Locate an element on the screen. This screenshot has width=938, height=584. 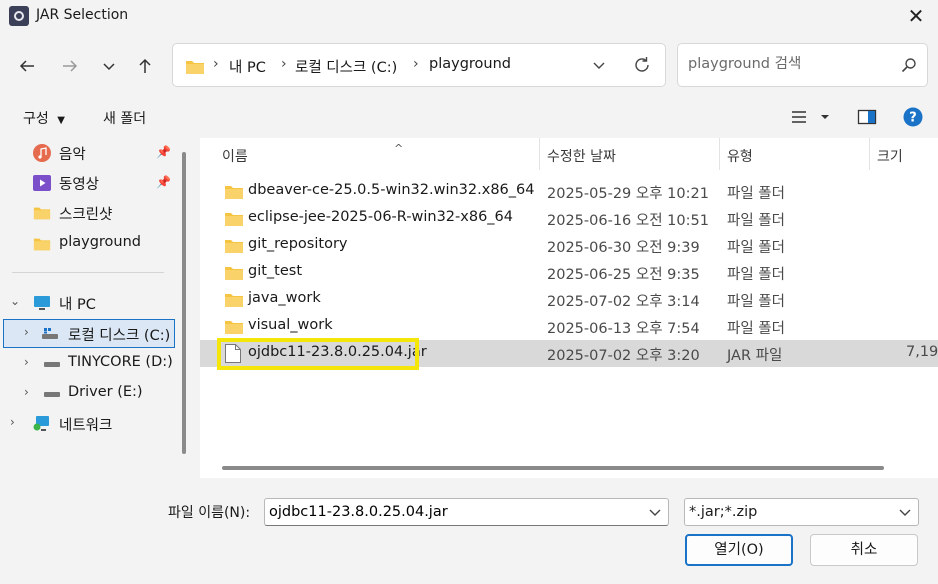
filename-combobox is located at coordinates (466, 512).